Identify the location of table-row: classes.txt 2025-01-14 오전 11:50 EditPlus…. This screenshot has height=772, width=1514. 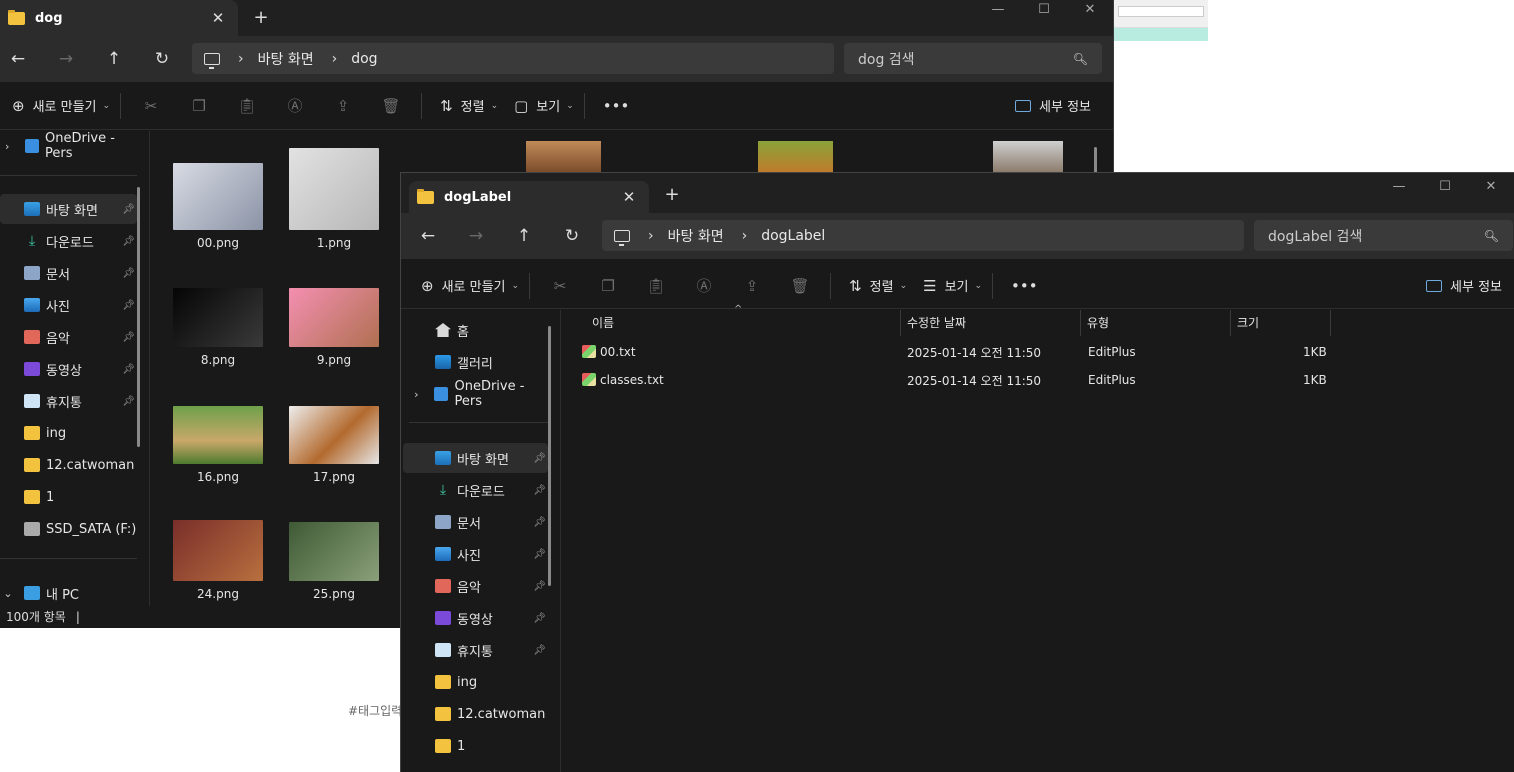
(951, 380).